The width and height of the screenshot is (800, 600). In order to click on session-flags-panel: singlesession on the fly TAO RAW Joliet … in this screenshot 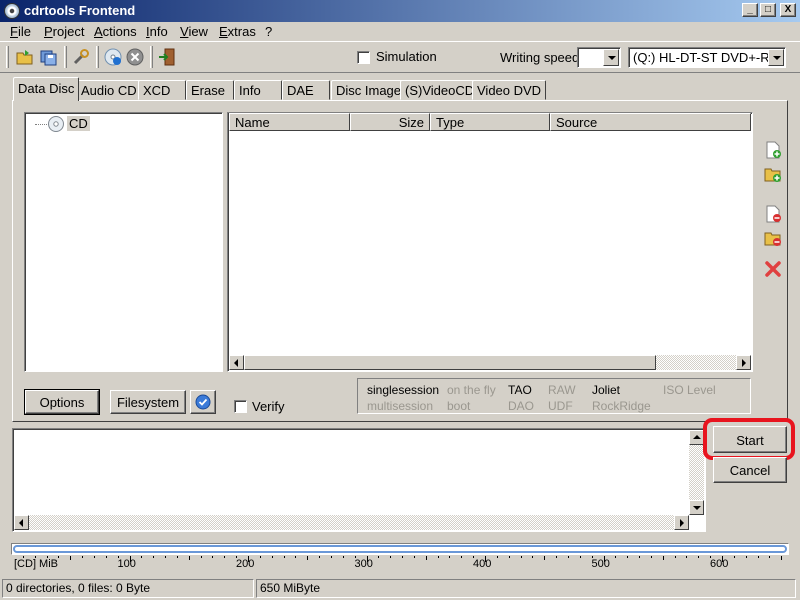, I will do `click(554, 396)`.